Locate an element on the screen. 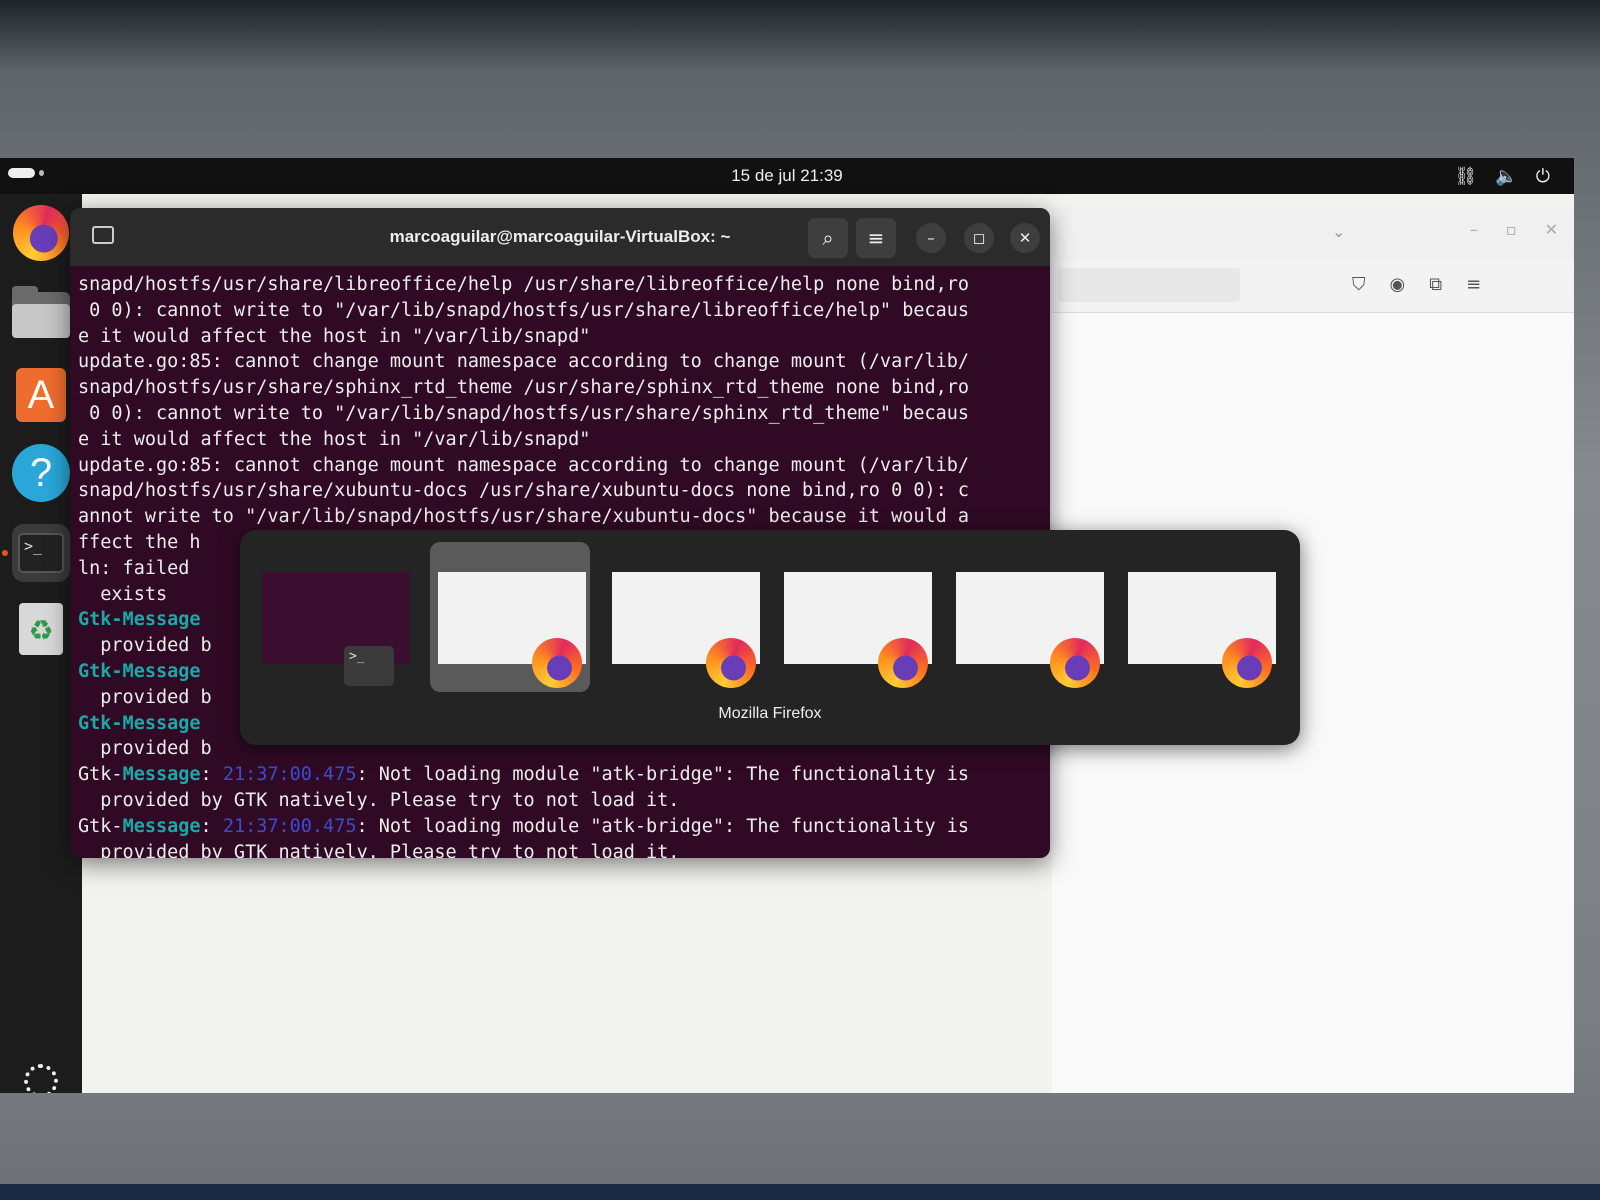 The width and height of the screenshot is (1600, 1200). maximize-button: ◻ is located at coordinates (979, 238).